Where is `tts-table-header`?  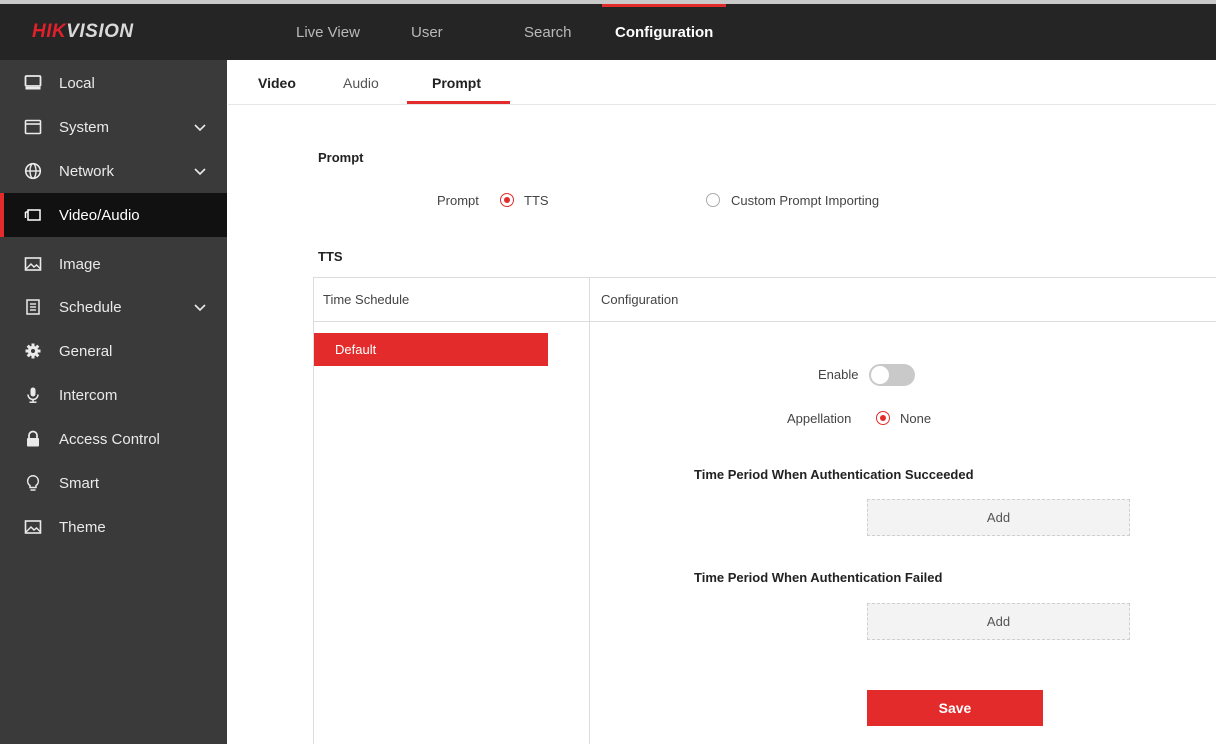
tts-table-header is located at coordinates (764, 299).